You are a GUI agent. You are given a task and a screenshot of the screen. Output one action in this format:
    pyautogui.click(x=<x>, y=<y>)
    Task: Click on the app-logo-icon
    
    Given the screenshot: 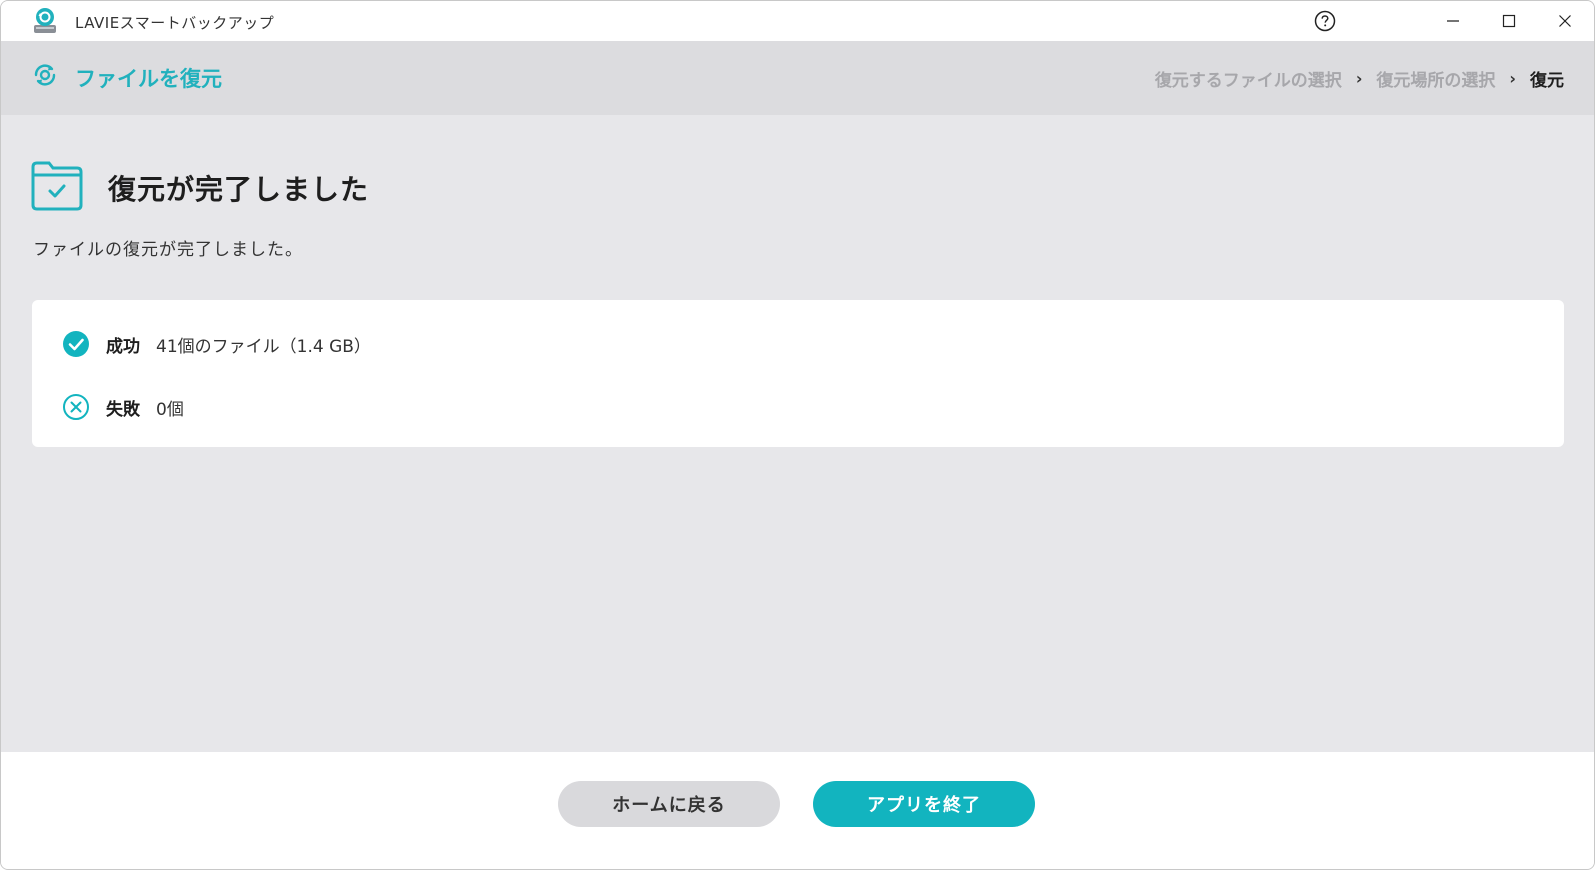 What is the action you would take?
    pyautogui.click(x=45, y=20)
    